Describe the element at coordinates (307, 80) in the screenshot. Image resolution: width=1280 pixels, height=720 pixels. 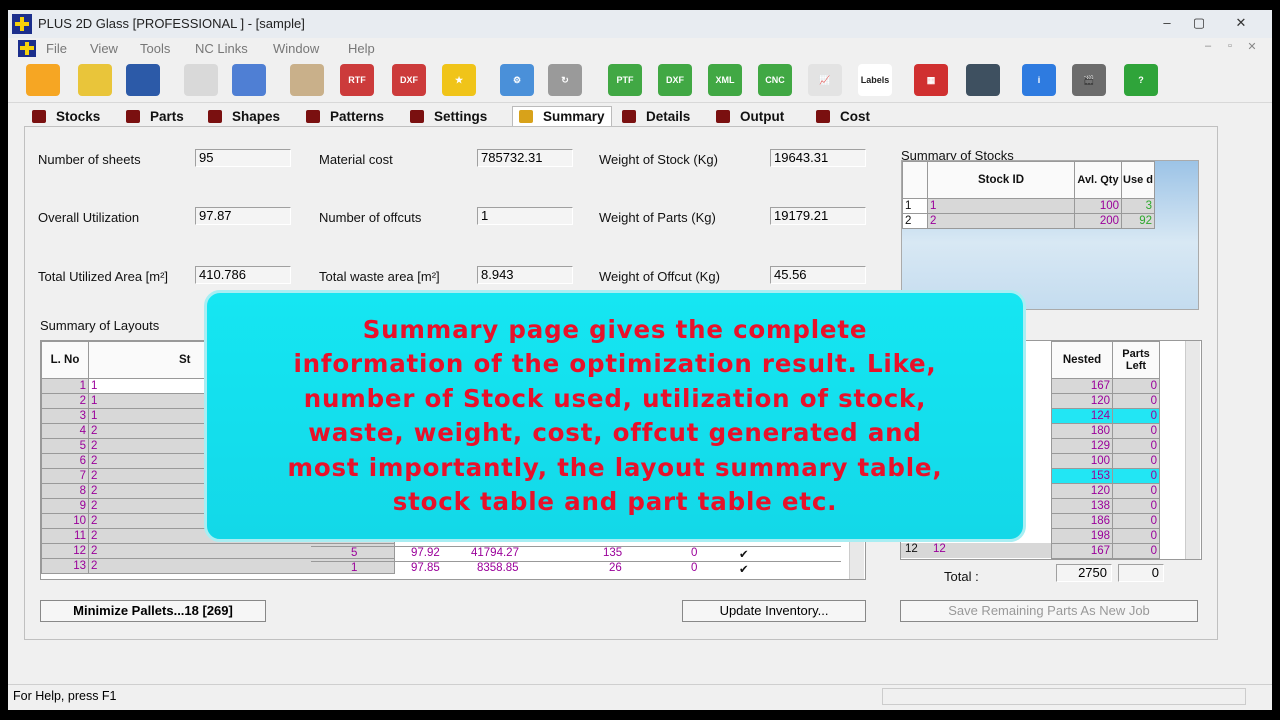
I see `palette-icon` at that location.